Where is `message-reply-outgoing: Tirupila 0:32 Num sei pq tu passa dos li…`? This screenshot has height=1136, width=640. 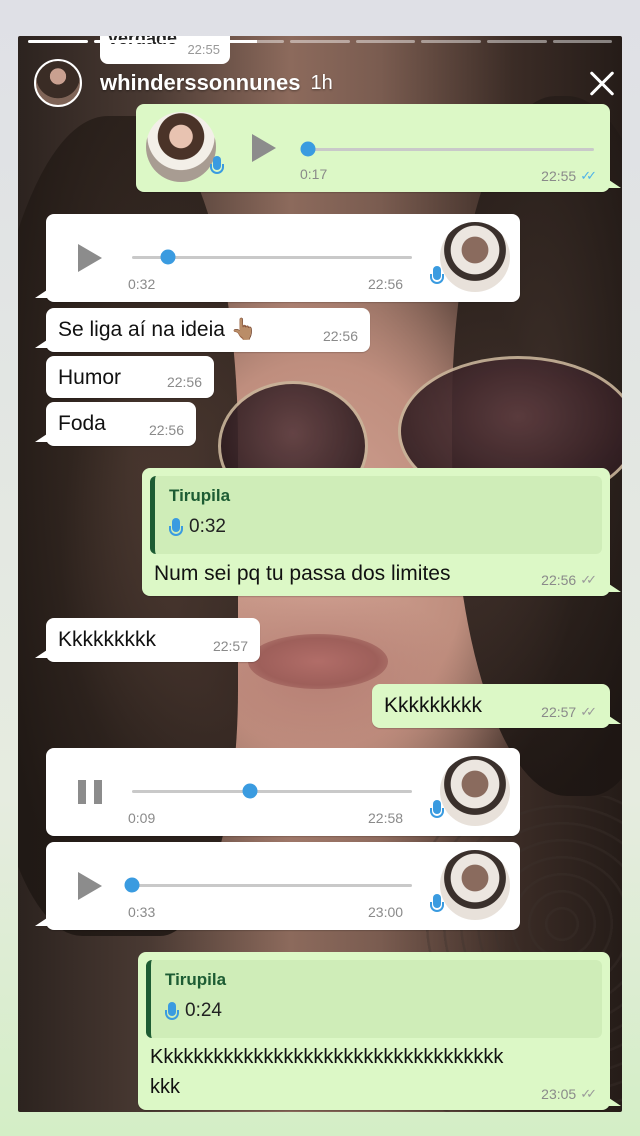
message-reply-outgoing: Tirupila 0:32 Num sei pq tu passa dos li… is located at coordinates (381, 532).